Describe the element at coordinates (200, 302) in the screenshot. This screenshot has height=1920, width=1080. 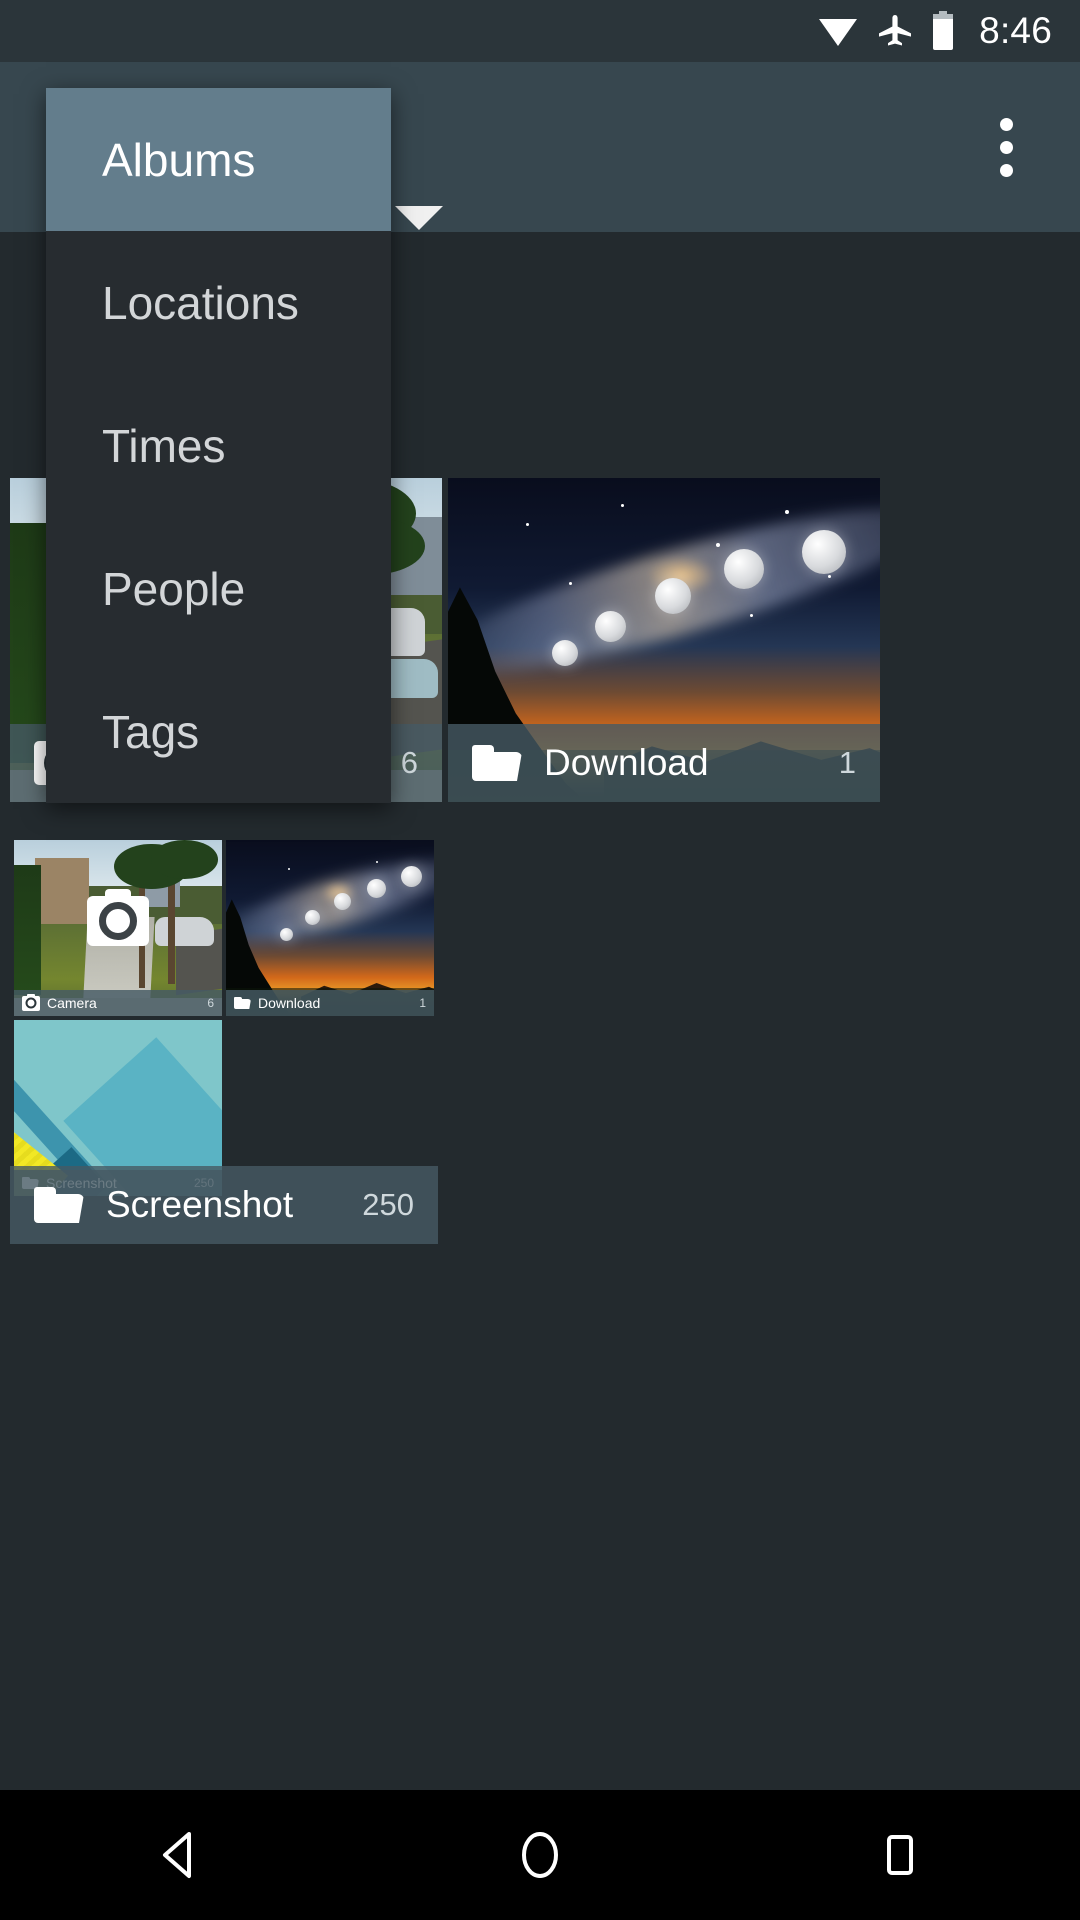
I see `dropdown-item-label: Locations` at that location.